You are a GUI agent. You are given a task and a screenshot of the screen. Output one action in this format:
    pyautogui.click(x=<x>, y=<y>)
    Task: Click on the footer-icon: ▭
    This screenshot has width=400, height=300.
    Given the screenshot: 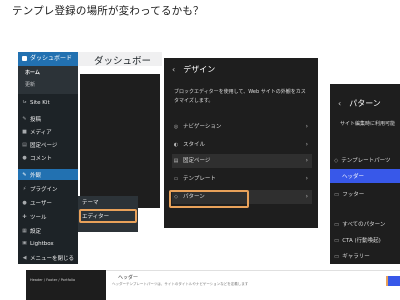 What is the action you would take?
    pyautogui.click(x=337, y=195)
    